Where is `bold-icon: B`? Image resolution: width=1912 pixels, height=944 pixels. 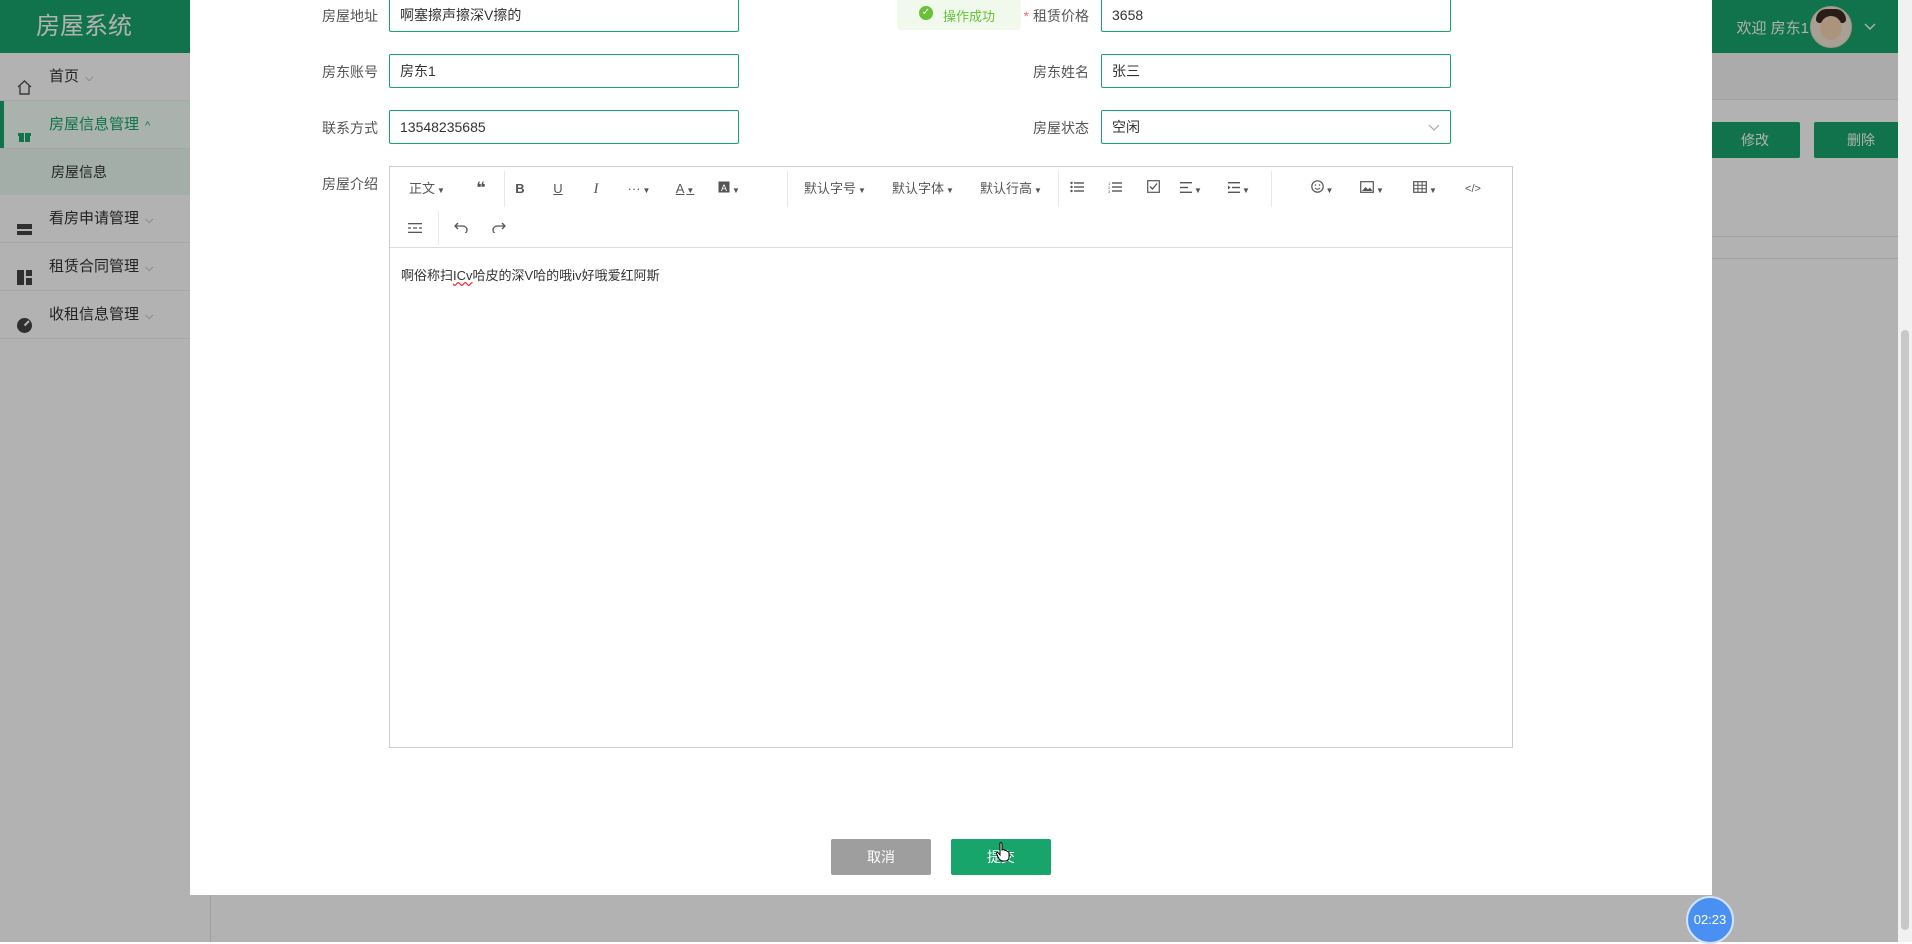
bold-icon: B is located at coordinates (520, 189).